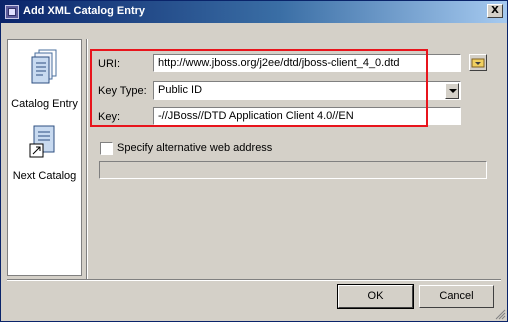 The width and height of the screenshot is (508, 322). I want to click on close-button: X, so click(495, 11).